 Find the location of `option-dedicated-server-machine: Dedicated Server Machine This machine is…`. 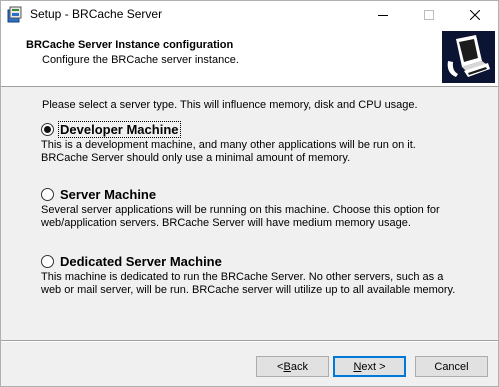

option-dedicated-server-machine: Dedicated Server Machine This machine is… is located at coordinates (261, 275).